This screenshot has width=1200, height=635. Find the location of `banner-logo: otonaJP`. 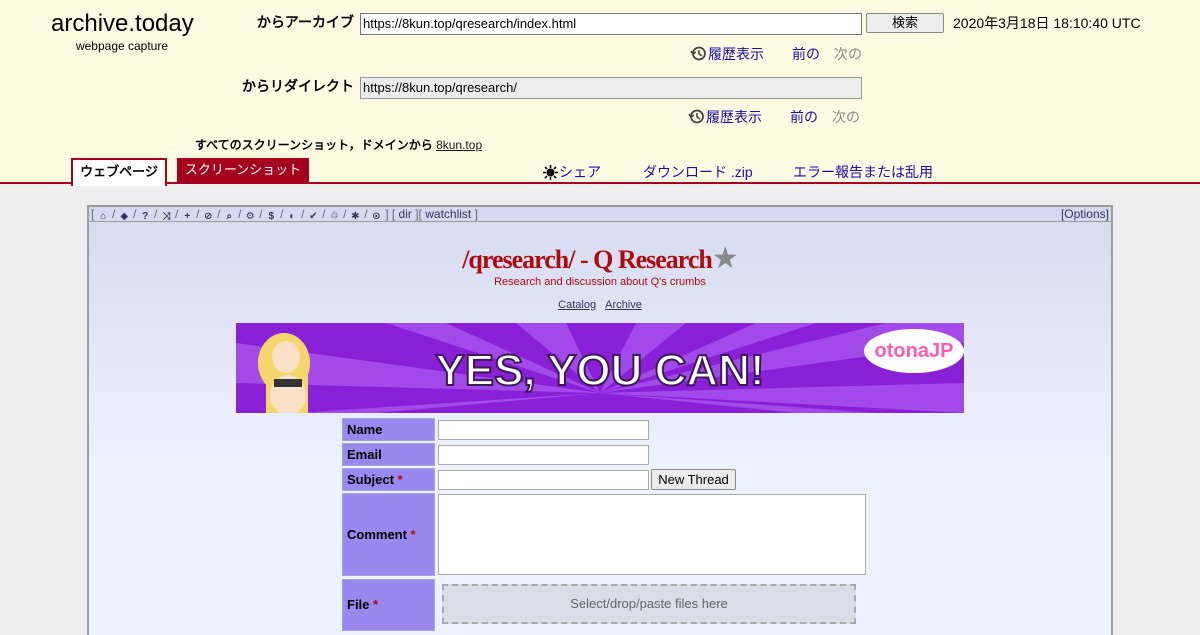

banner-logo: otonaJP is located at coordinates (914, 351).